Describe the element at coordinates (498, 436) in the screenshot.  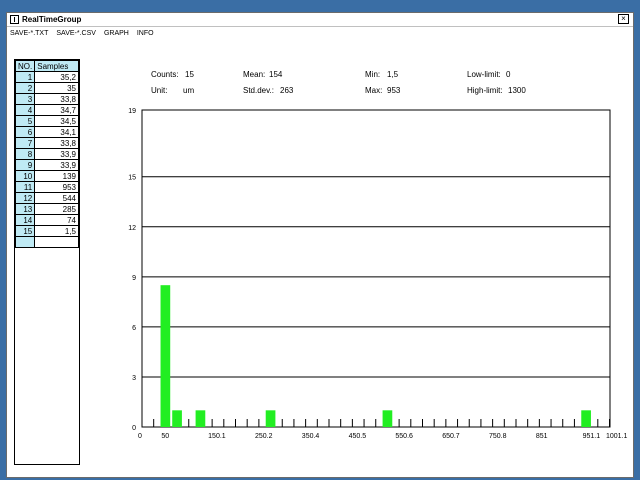
I see `x-tick-label: 750.8` at that location.